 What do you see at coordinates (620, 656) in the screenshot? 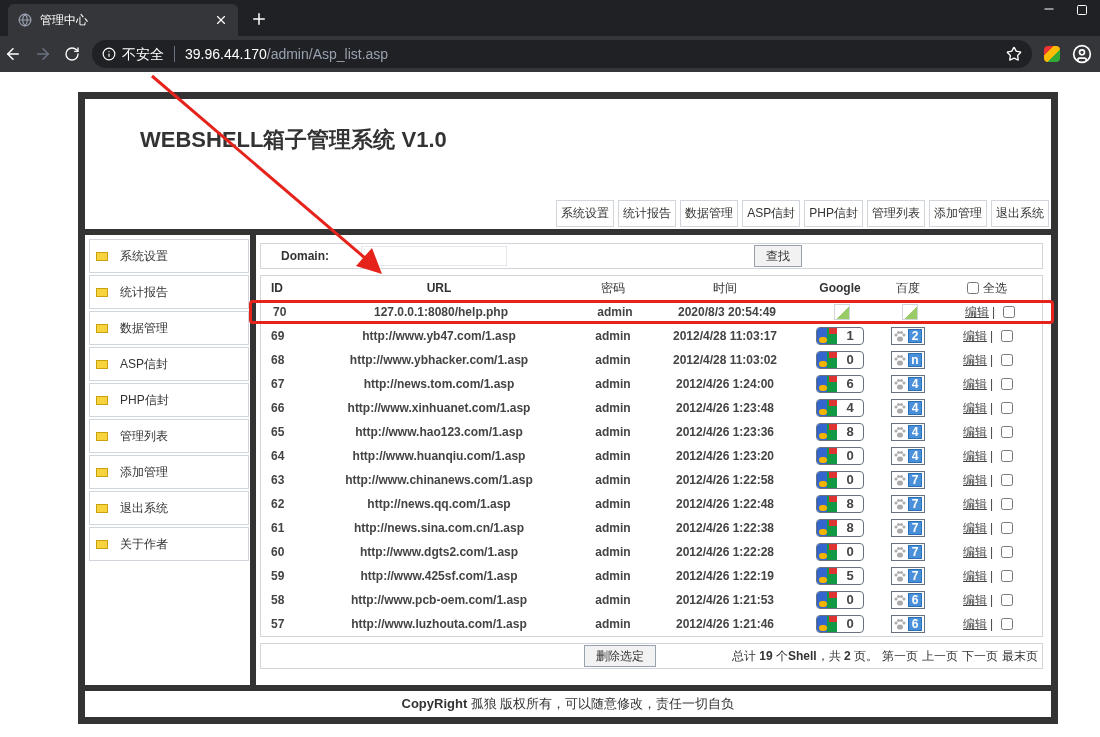
I see `delete-selected-button: 删除选定` at bounding box center [620, 656].